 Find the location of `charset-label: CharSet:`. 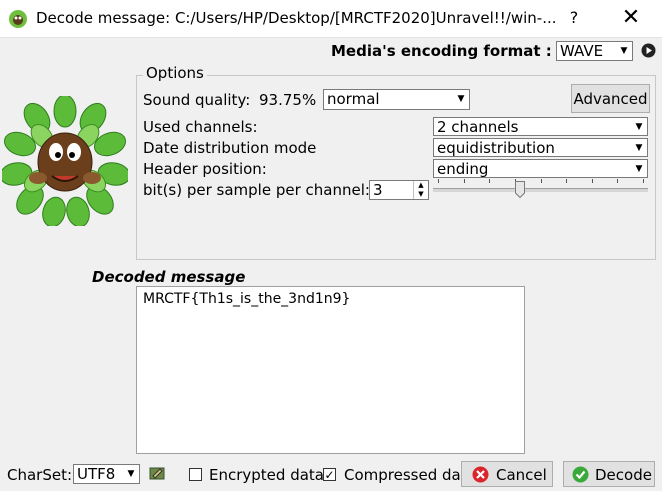

charset-label: CharSet: is located at coordinates (40, 475).